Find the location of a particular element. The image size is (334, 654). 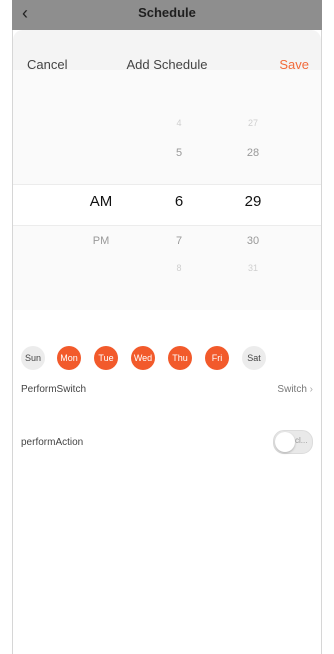

top-bar: ‹ Schedule is located at coordinates (167, 15).